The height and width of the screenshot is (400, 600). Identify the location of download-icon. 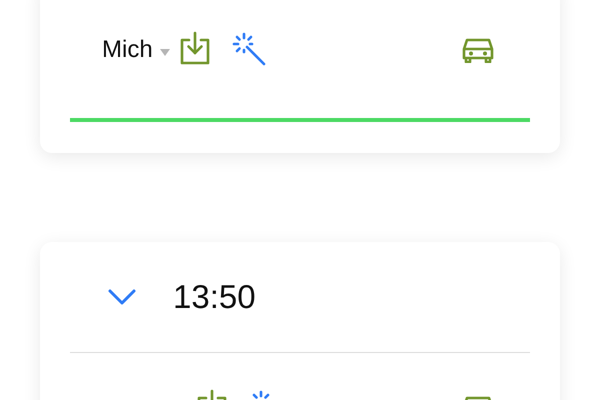
(194, 48).